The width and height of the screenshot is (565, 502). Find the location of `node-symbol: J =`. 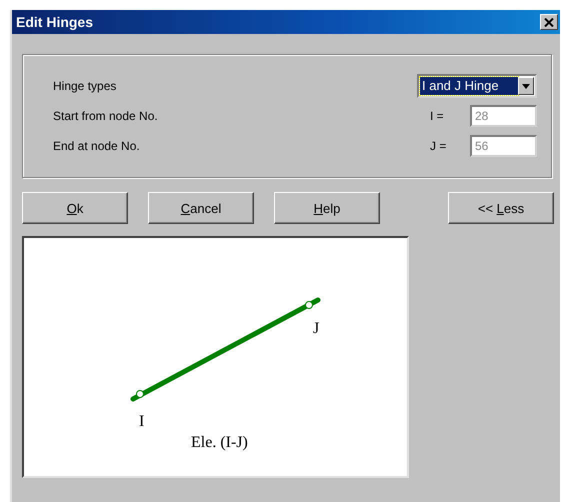

node-symbol: J = is located at coordinates (439, 146).